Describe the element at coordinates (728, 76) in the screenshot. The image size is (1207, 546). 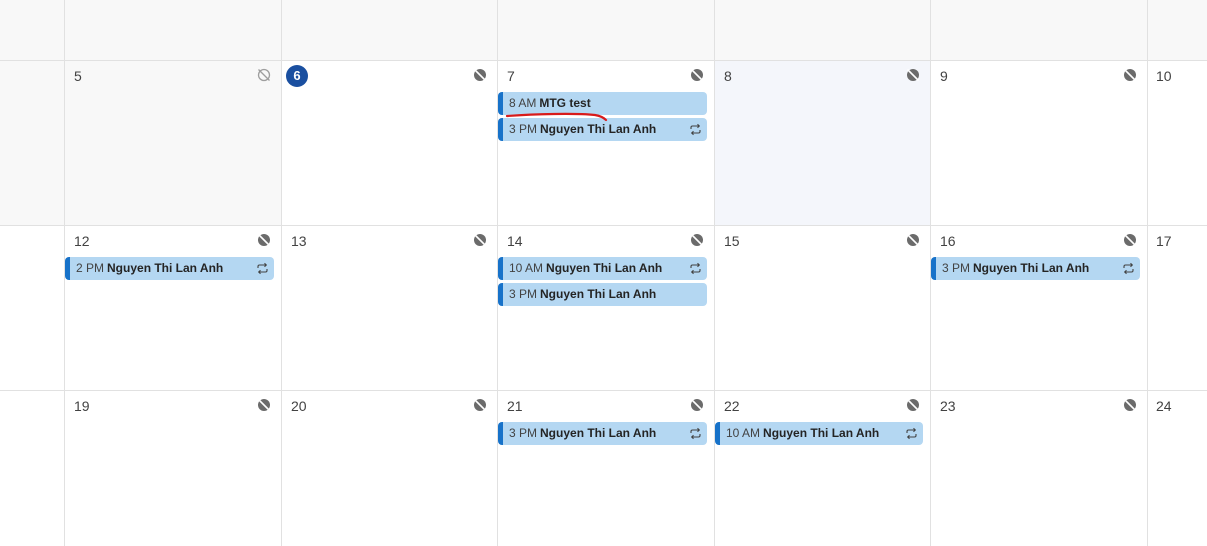
I see `day-number: 8` at that location.